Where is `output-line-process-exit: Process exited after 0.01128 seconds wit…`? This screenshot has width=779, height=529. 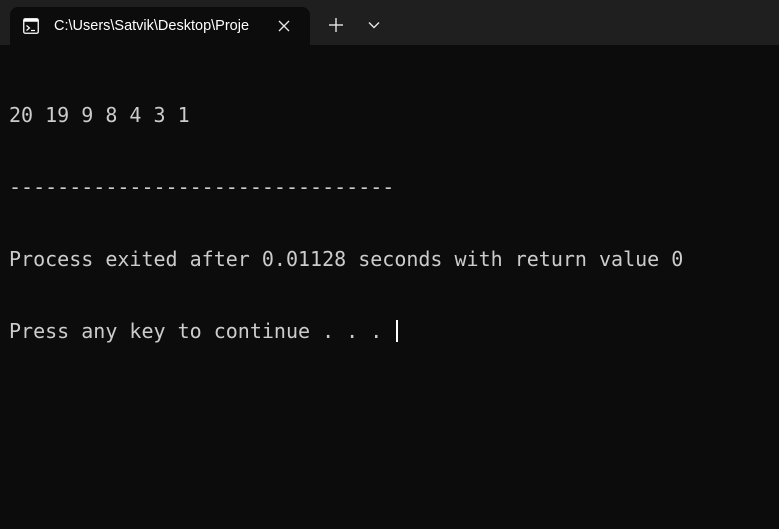 output-line-process-exit: Process exited after 0.01128 seconds wit… is located at coordinates (346, 259).